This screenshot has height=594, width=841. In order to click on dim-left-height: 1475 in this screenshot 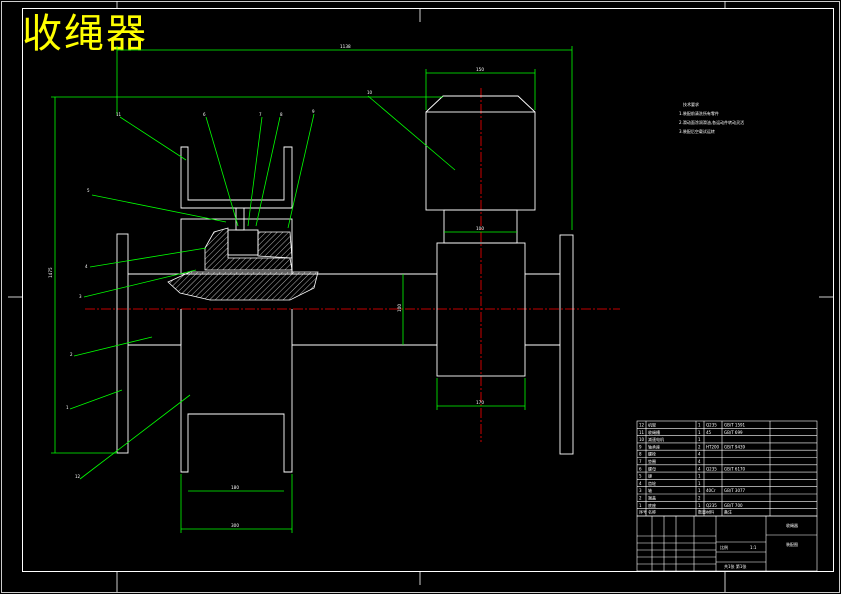, I will do `click(50, 272)`.